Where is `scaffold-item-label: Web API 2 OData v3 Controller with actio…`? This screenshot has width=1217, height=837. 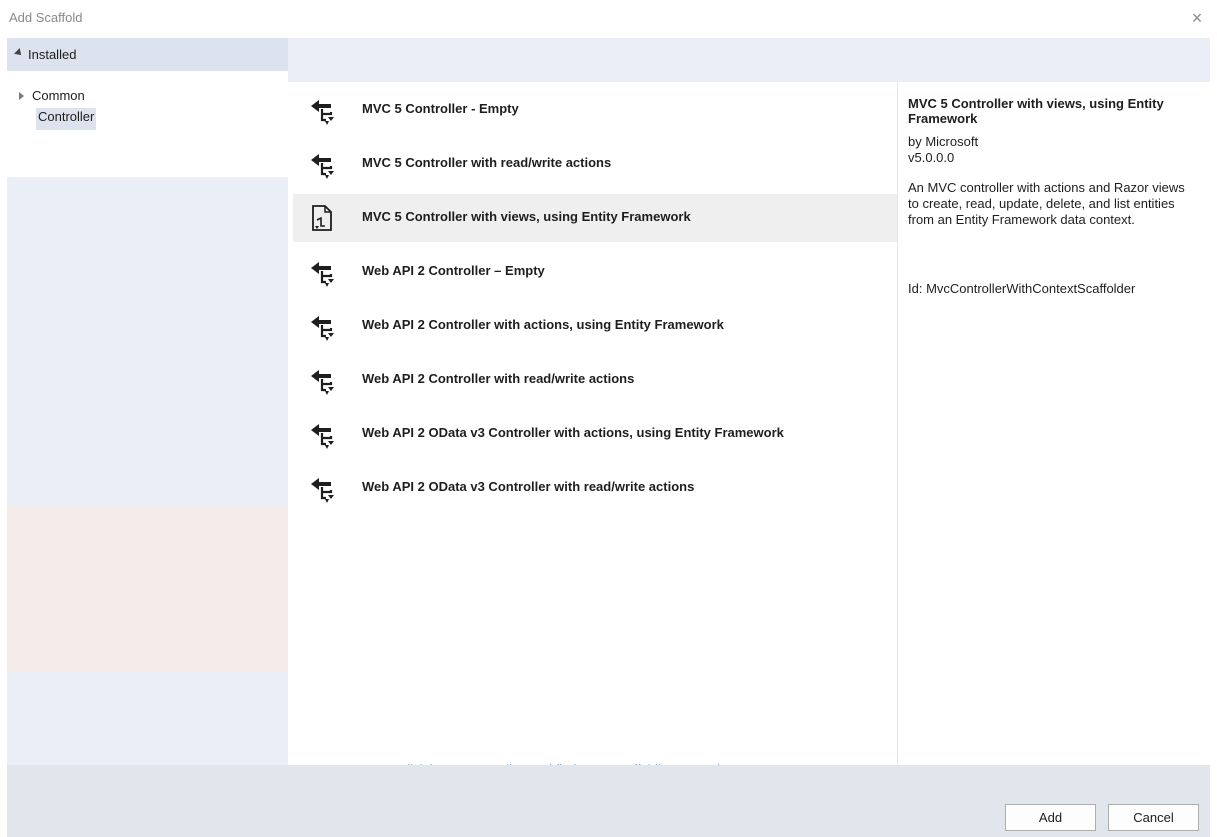
scaffold-item-label: Web API 2 OData v3 Controller with actio… is located at coordinates (573, 432).